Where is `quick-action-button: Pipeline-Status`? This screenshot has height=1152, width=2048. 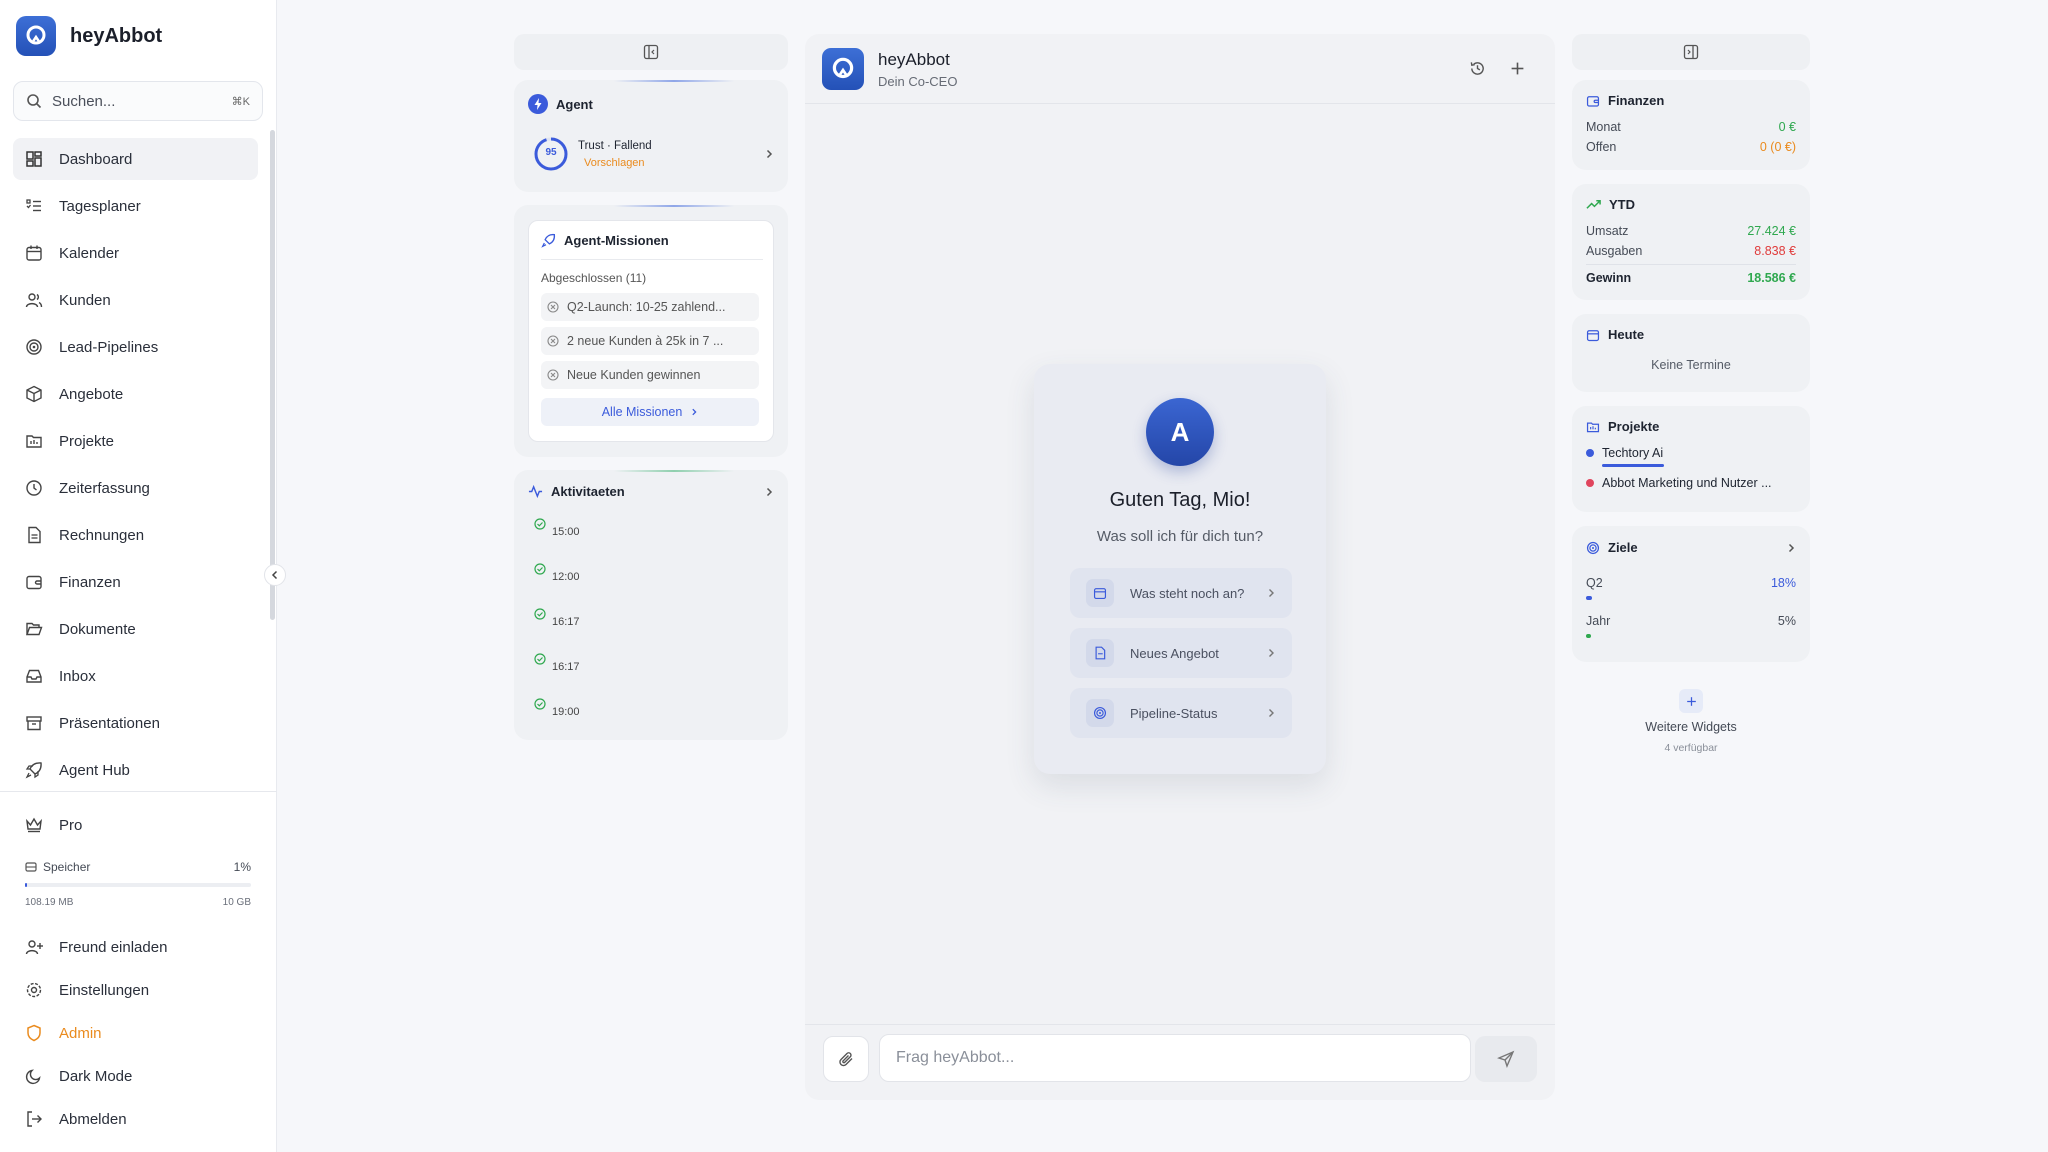 quick-action-button: Pipeline-Status is located at coordinates (1181, 713).